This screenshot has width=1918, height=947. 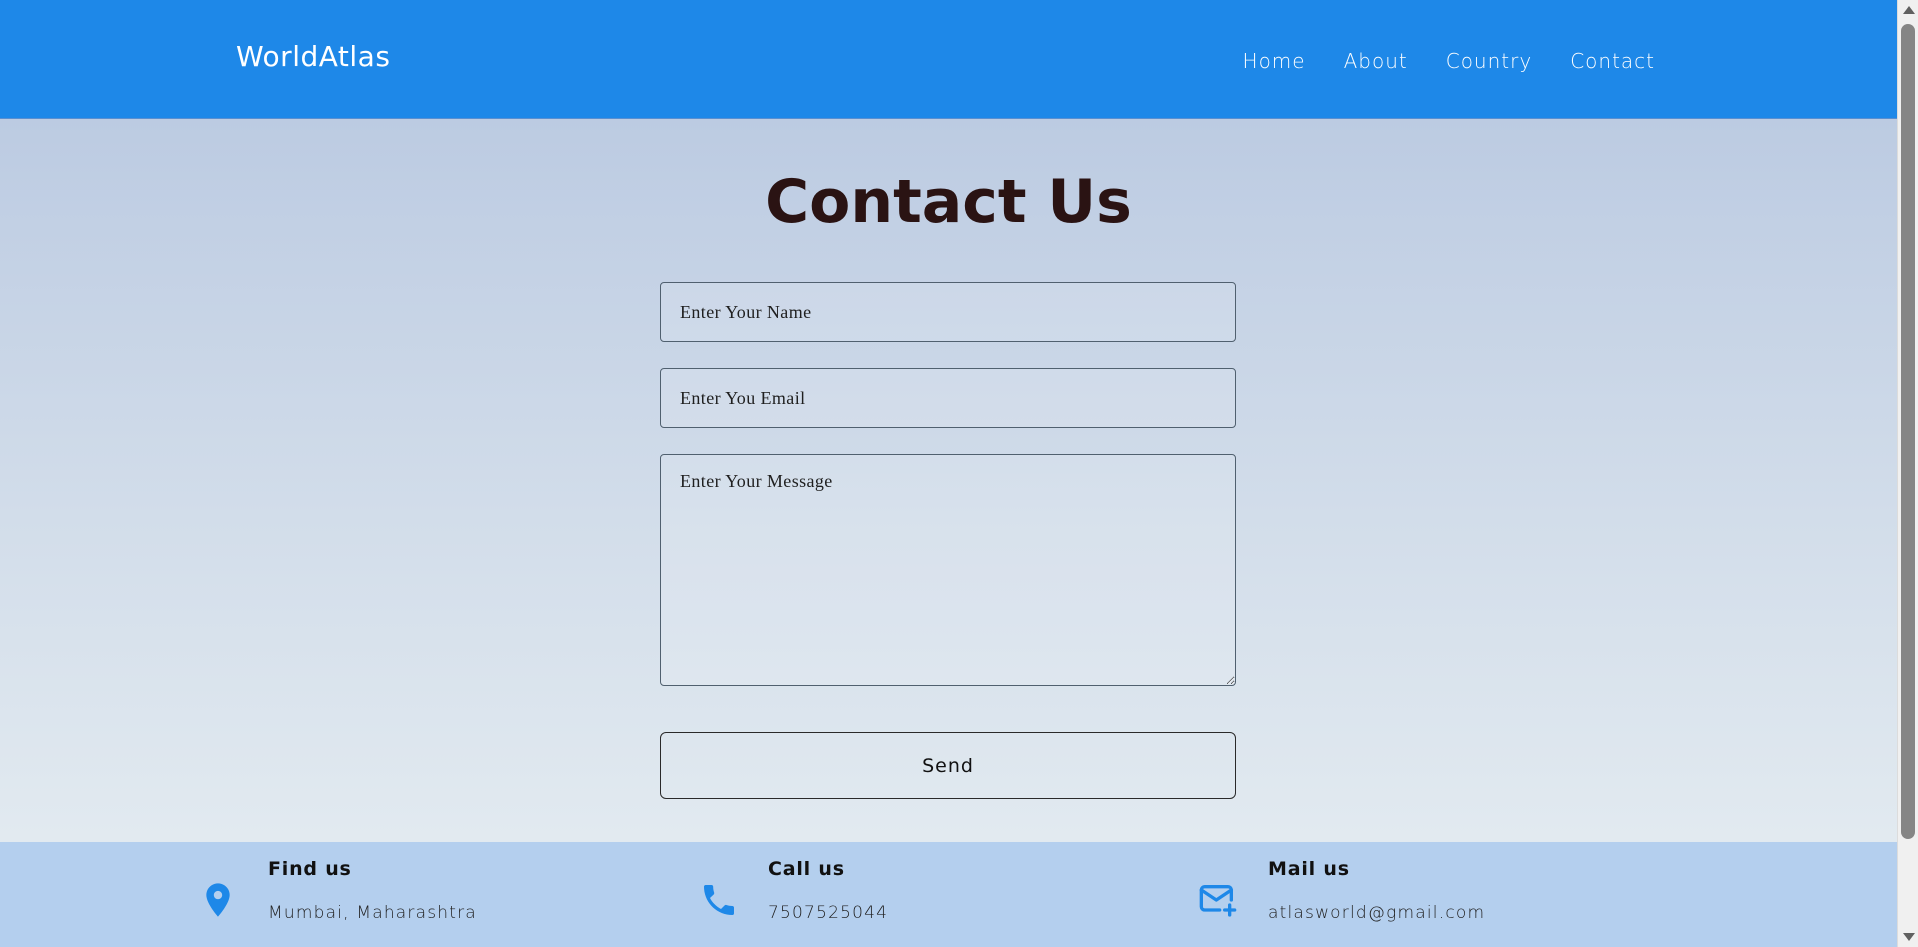 I want to click on name-input, so click(x=948, y=312).